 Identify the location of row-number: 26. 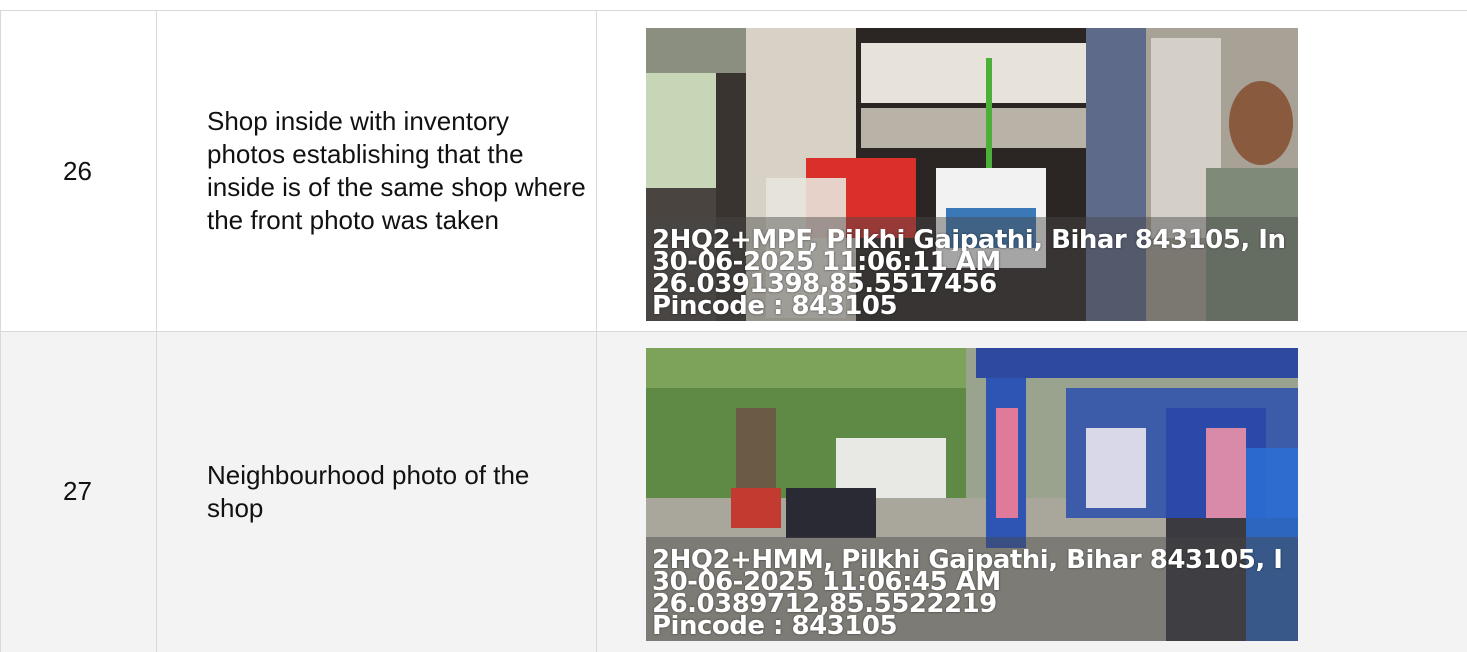
(79, 171).